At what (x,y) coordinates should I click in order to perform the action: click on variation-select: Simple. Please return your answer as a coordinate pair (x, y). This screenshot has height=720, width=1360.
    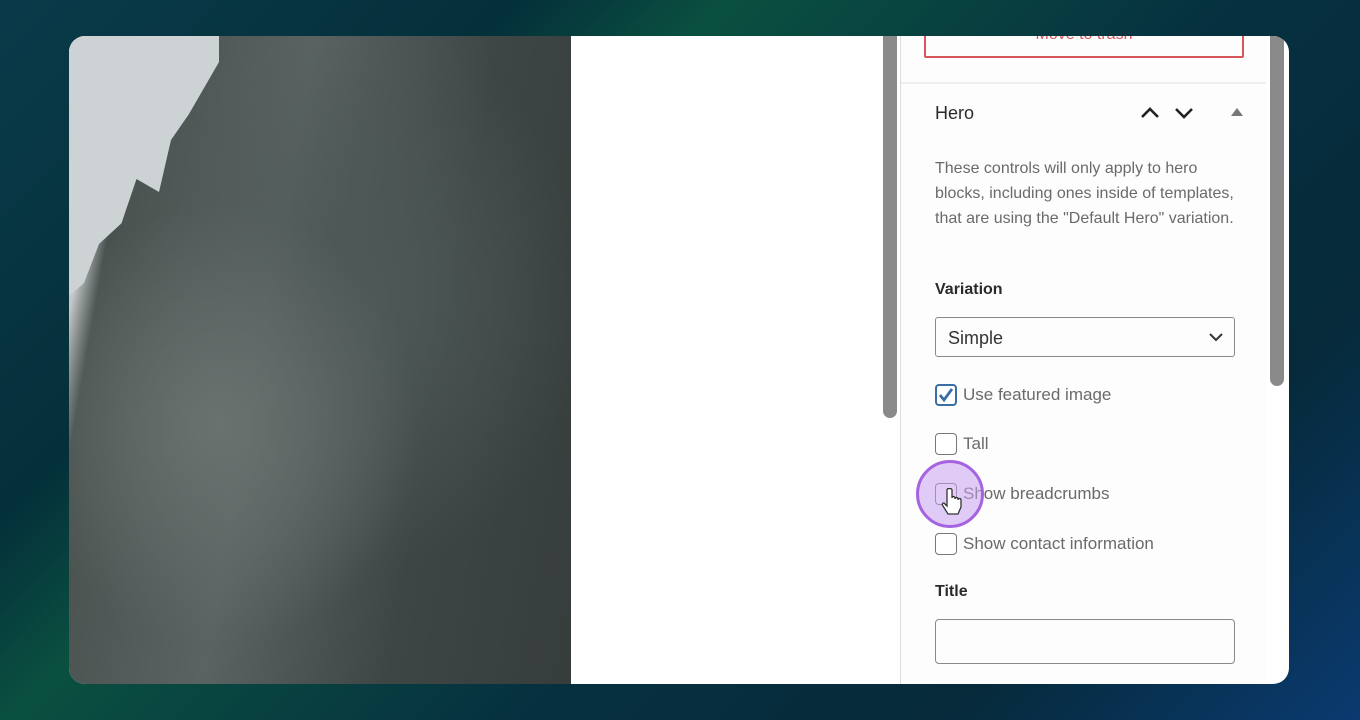
    Looking at the image, I should click on (1085, 337).